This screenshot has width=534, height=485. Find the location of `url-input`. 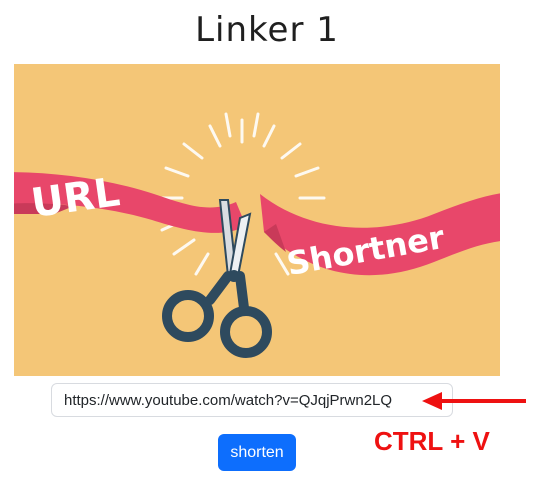

url-input is located at coordinates (252, 400).